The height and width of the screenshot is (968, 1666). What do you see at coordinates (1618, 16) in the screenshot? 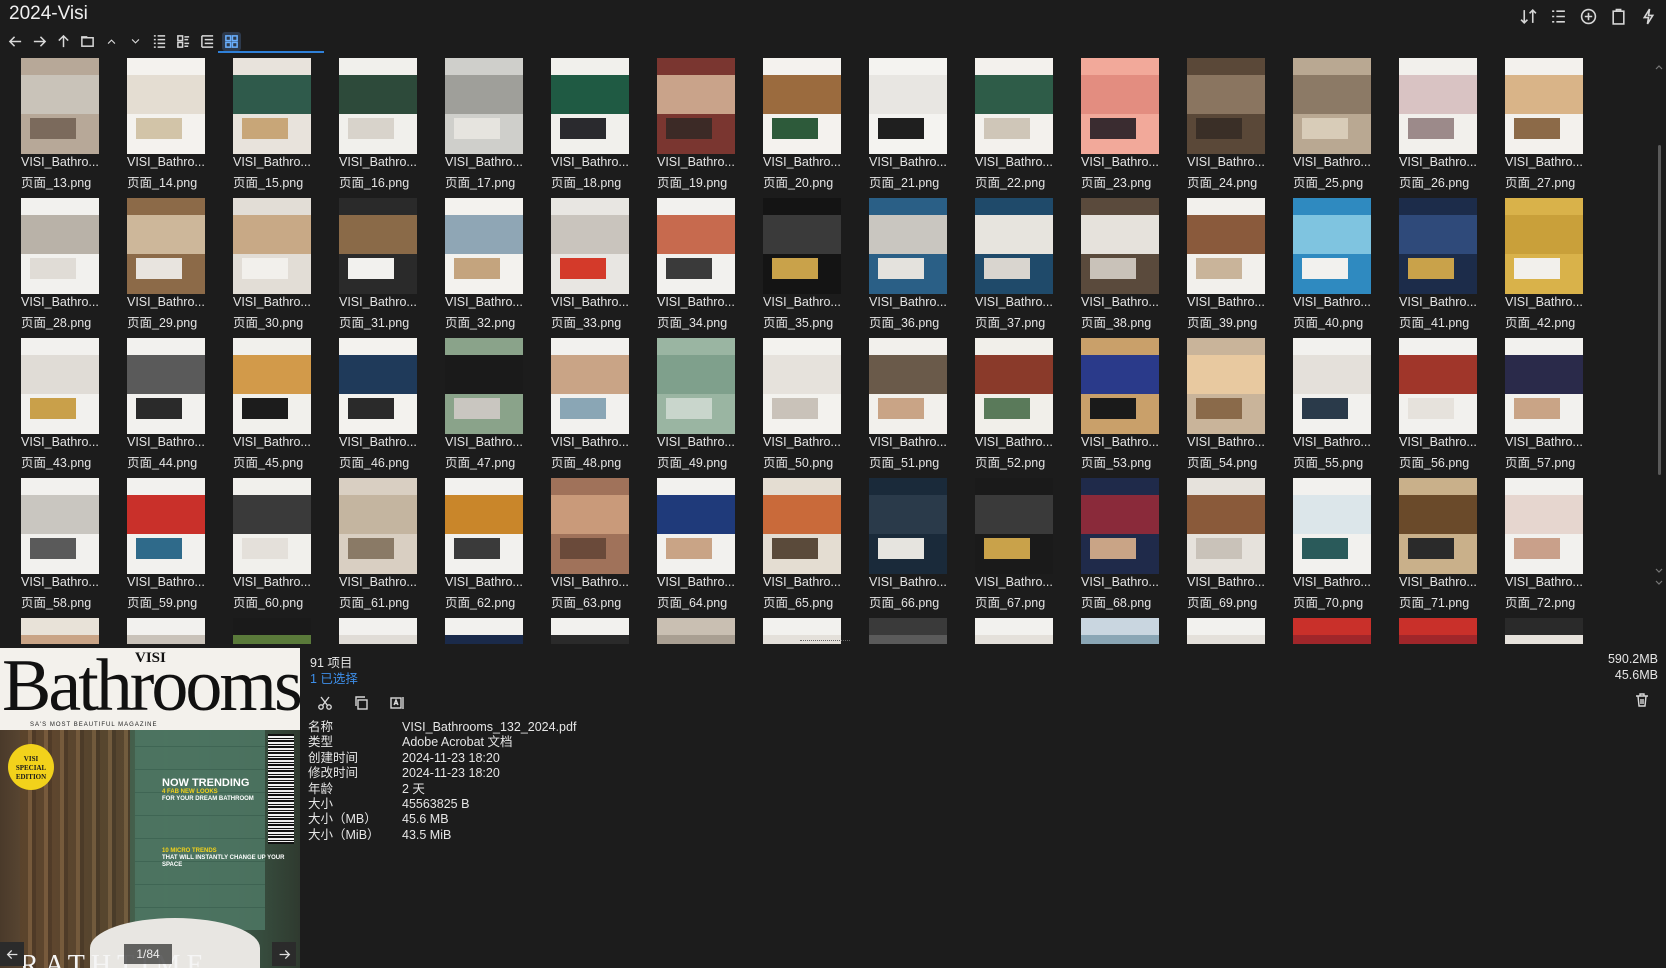
I see `clipboard-icon` at bounding box center [1618, 16].